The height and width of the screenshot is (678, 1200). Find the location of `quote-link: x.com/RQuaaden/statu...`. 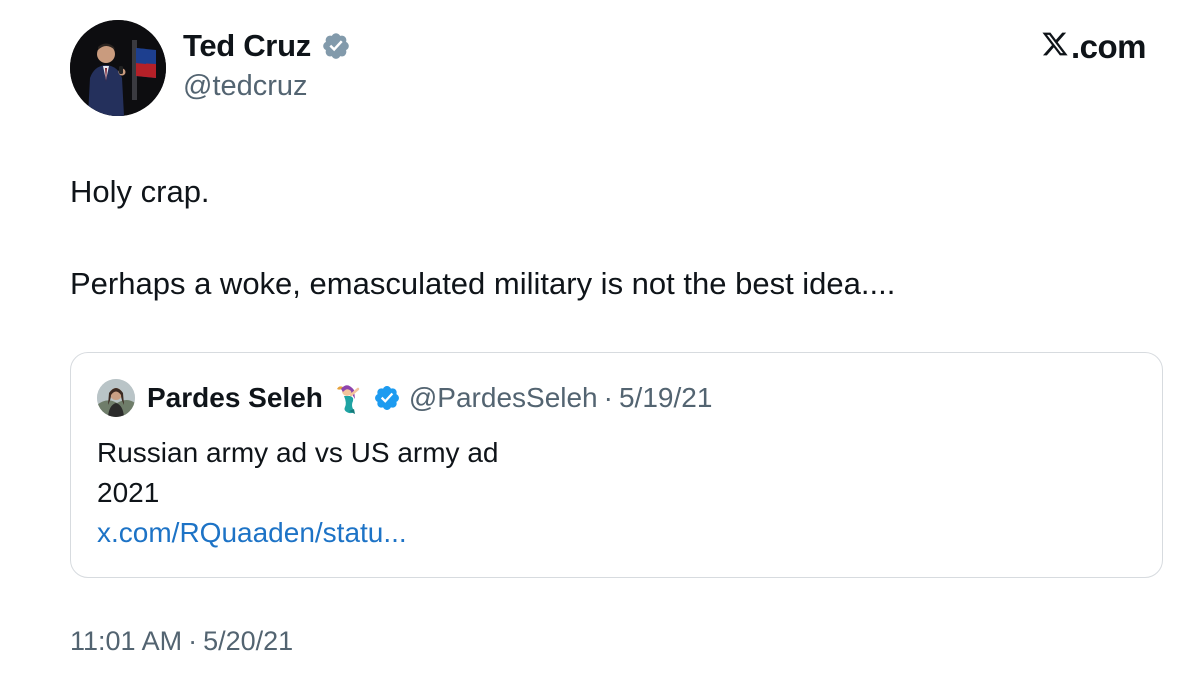

quote-link: x.com/RQuaaden/statu... is located at coordinates (297, 533).